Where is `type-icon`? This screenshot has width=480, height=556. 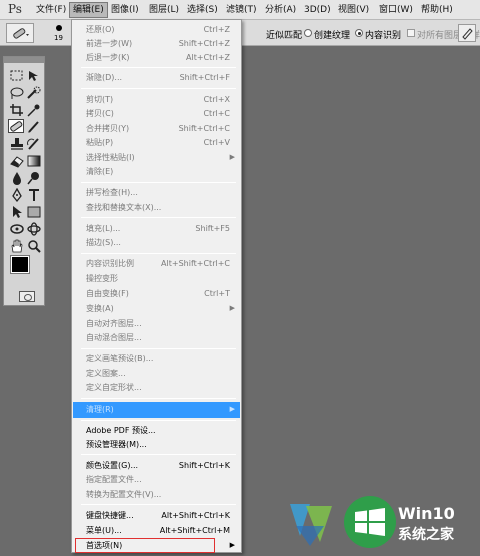 type-icon is located at coordinates (34, 195).